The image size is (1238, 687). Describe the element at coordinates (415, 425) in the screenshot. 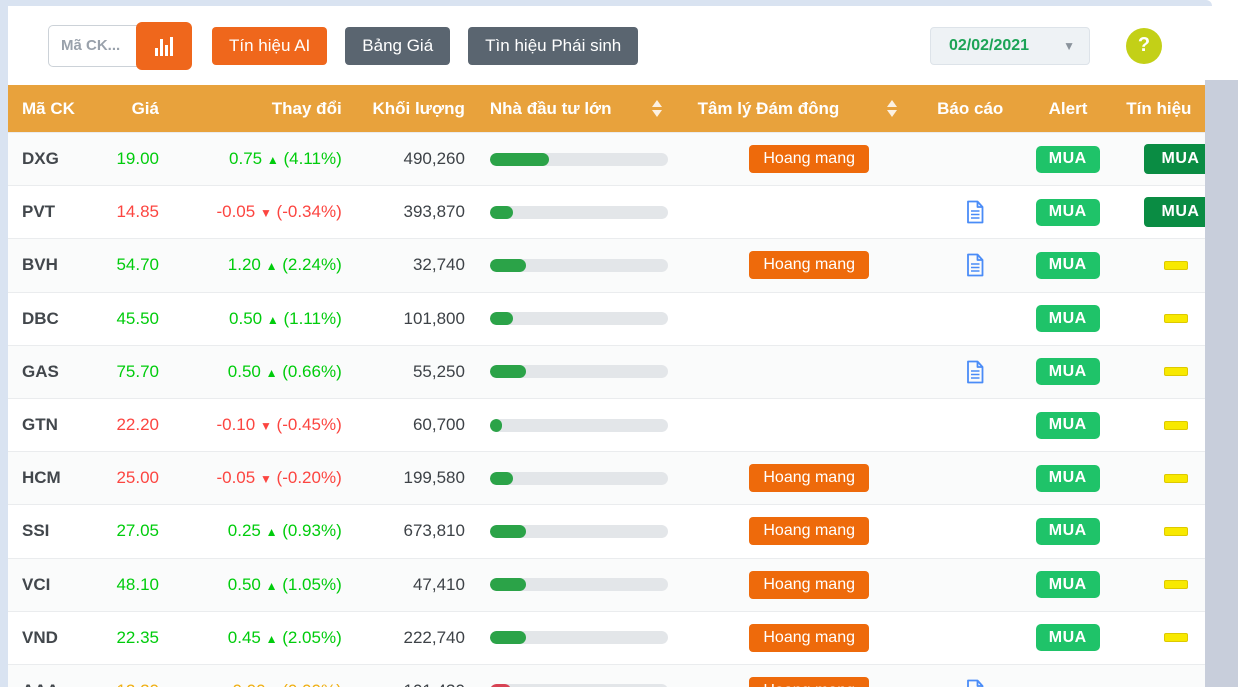

I see `volume-cell: 60,700` at that location.